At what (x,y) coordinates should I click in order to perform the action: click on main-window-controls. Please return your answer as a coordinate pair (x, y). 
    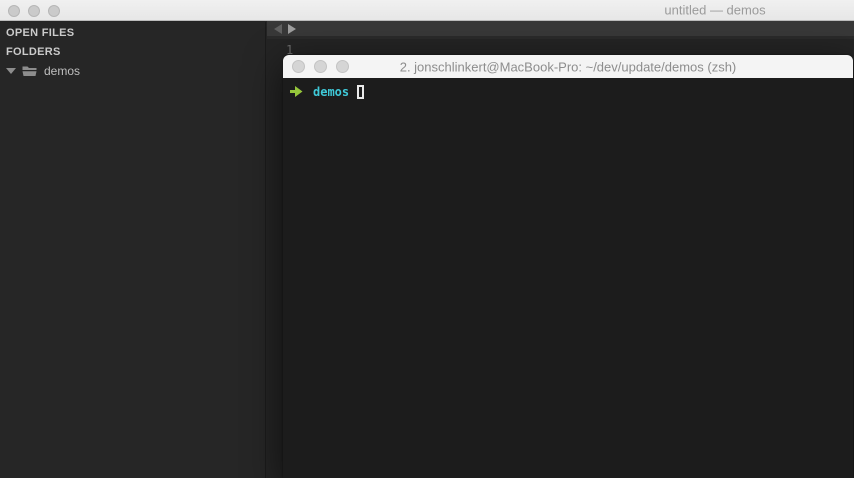
    Looking at the image, I should click on (34, 10).